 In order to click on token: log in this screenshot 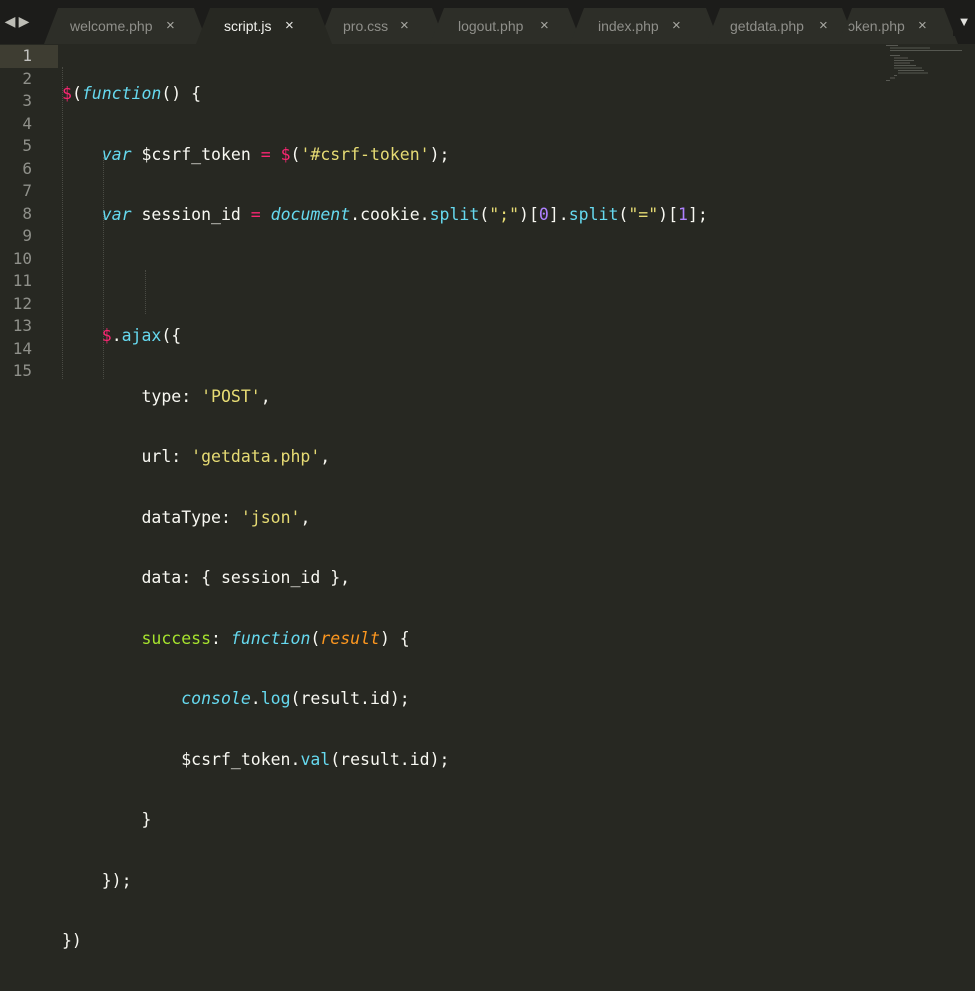, I will do `click(275, 698)`.